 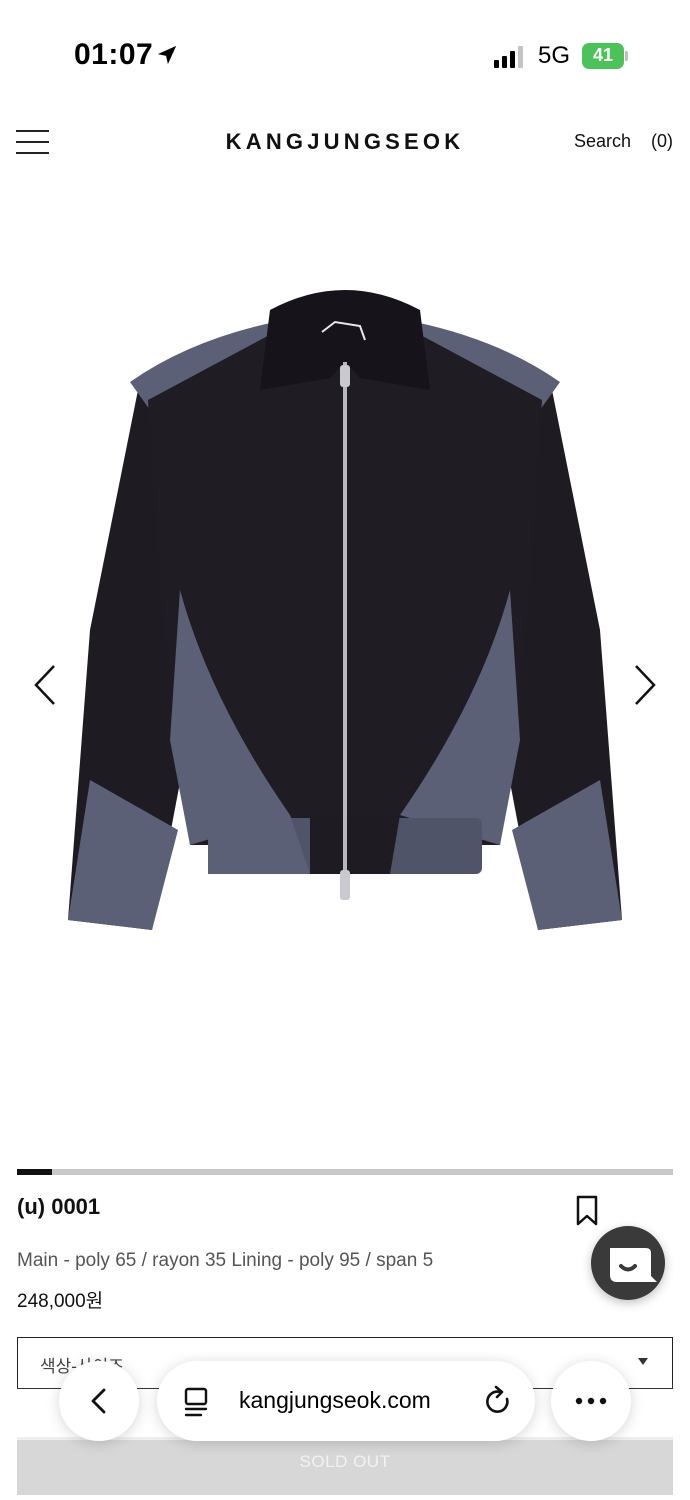 I want to click on clock: 01:07, so click(x=114, y=54).